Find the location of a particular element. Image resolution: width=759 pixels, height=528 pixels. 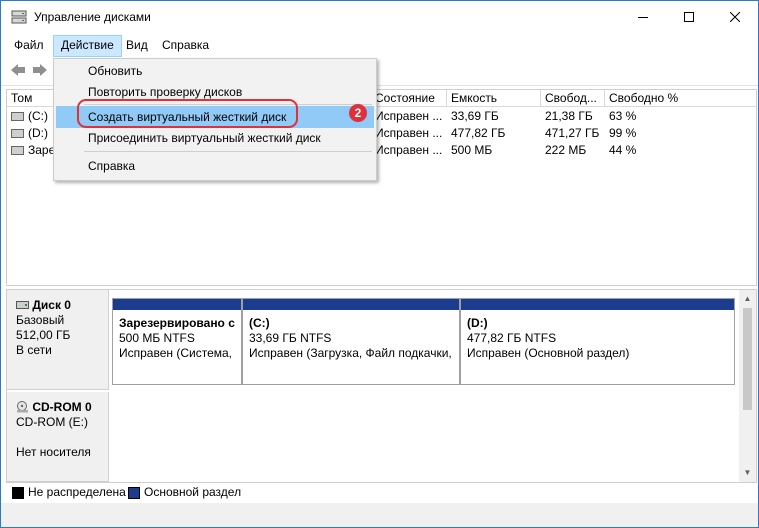

back-button is located at coordinates (18, 71).